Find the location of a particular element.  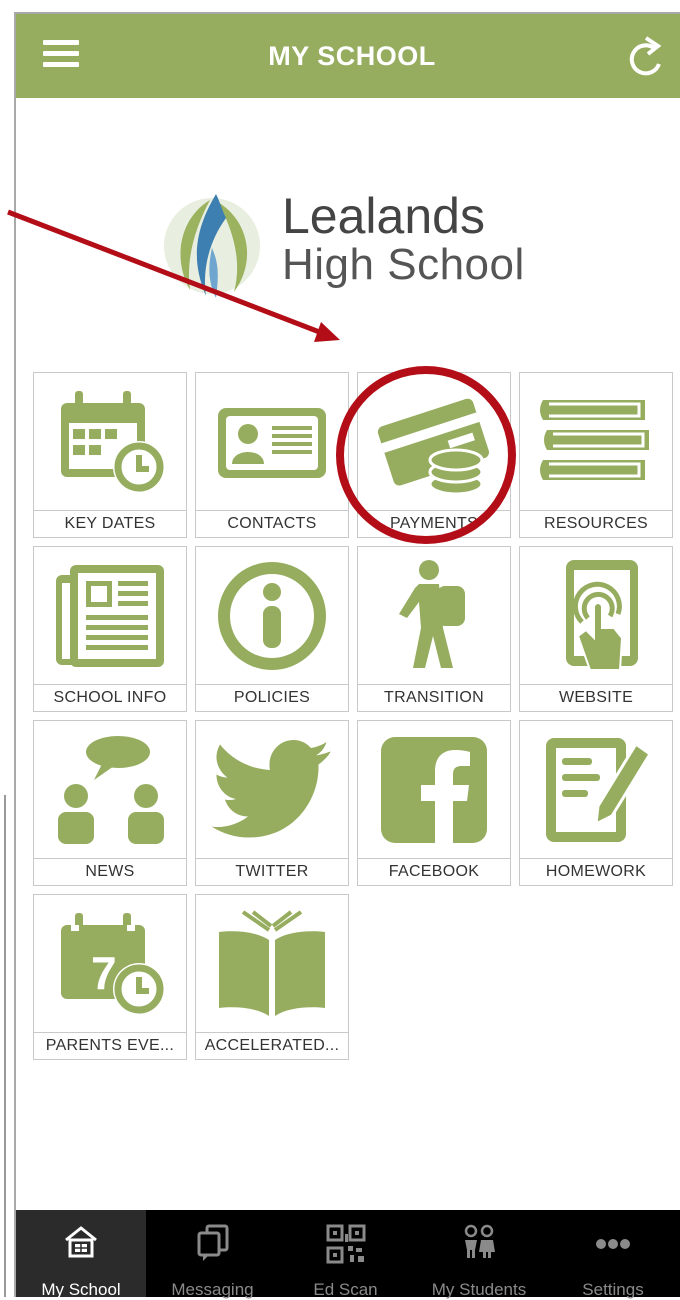

tab-label: My School is located at coordinates (81, 1289).